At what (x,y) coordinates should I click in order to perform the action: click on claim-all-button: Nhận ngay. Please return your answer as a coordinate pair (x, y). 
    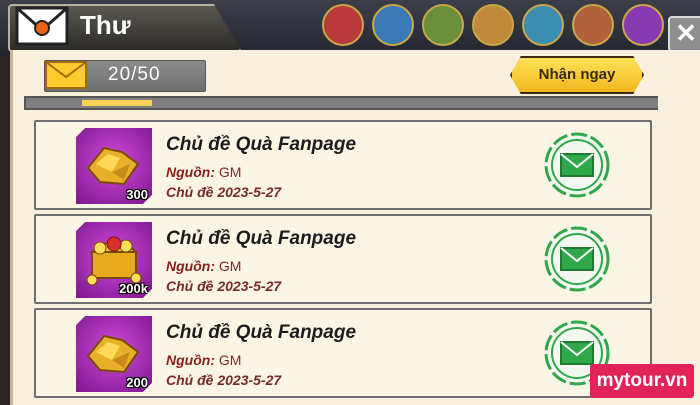
    Looking at the image, I should click on (577, 75).